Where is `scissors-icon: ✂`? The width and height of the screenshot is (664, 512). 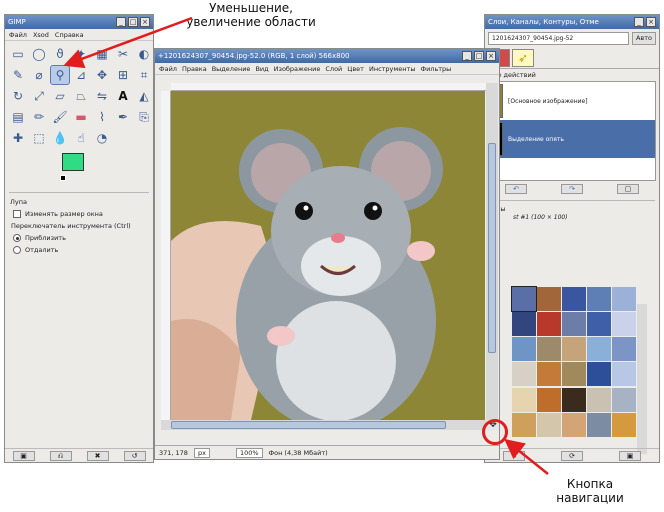
scissors-icon: ✂ is located at coordinates (123, 54).